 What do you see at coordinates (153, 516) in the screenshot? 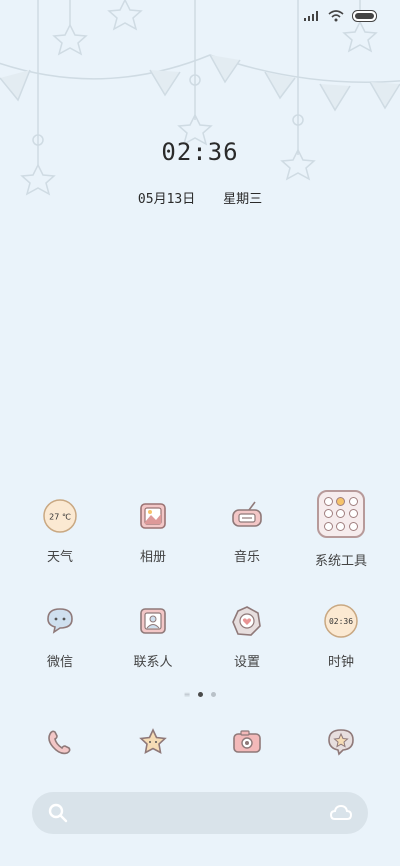
I see `gallery-icon` at bounding box center [153, 516].